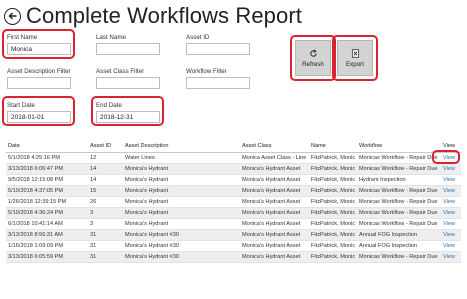 This screenshot has height=299, width=467. Describe the element at coordinates (127, 111) in the screenshot. I see `end-date-highlight` at that location.